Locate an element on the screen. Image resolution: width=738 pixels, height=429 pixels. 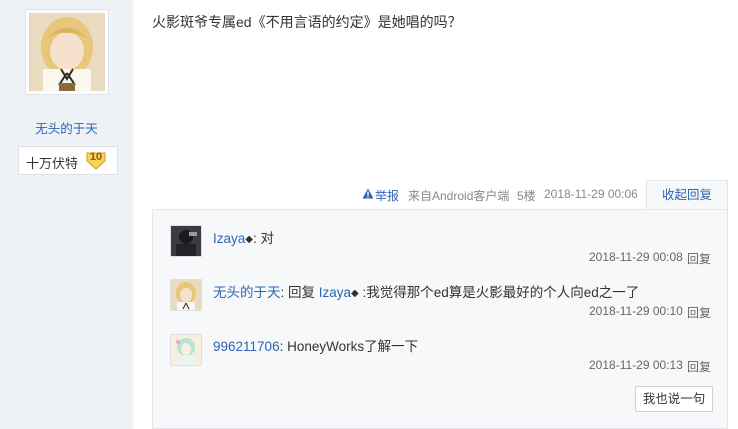
add-comment-button: 我也说一句 is located at coordinates (674, 399).